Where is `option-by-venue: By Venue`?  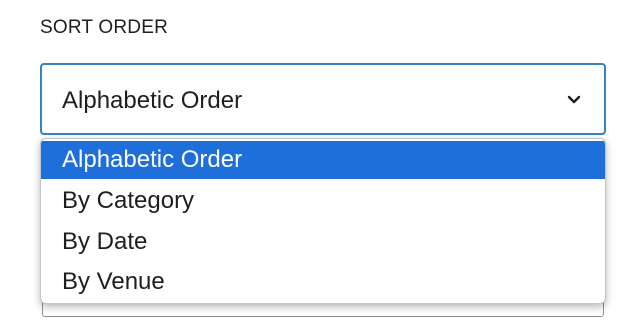 option-by-venue: By Venue is located at coordinates (323, 282).